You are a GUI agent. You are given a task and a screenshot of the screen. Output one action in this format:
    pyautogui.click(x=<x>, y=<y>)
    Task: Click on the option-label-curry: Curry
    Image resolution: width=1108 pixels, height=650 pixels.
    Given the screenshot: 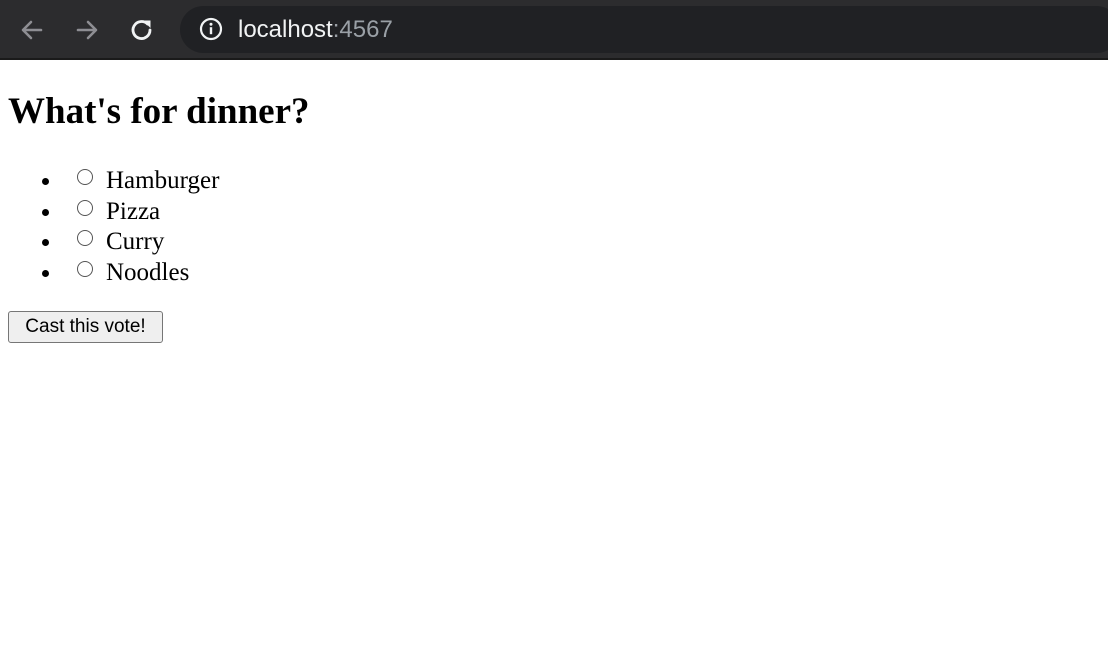 What is the action you would take?
    pyautogui.click(x=135, y=242)
    